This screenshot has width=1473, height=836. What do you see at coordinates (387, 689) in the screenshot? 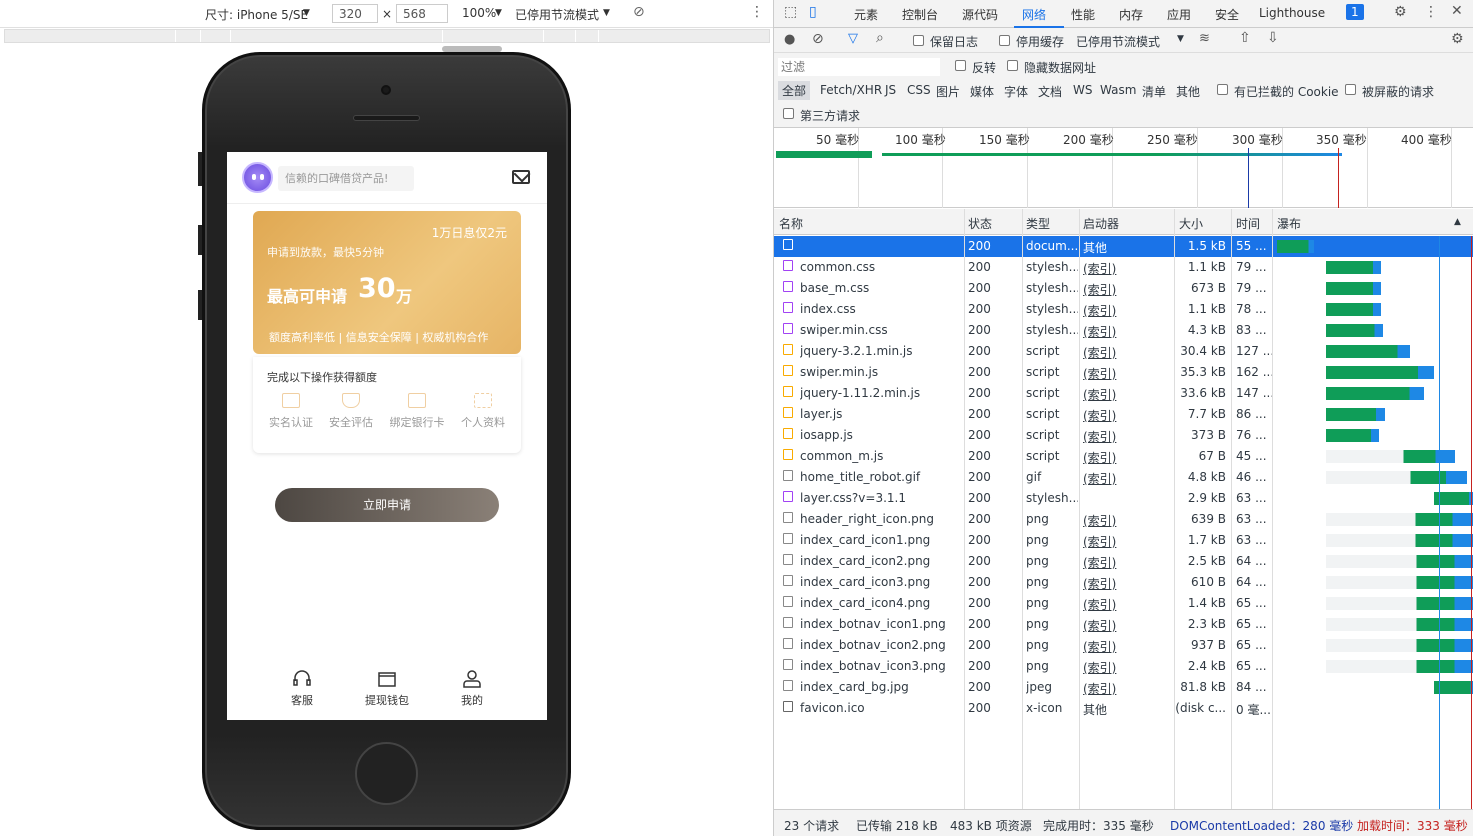
I see `nav-wallet: 提现钱包` at bounding box center [387, 689].